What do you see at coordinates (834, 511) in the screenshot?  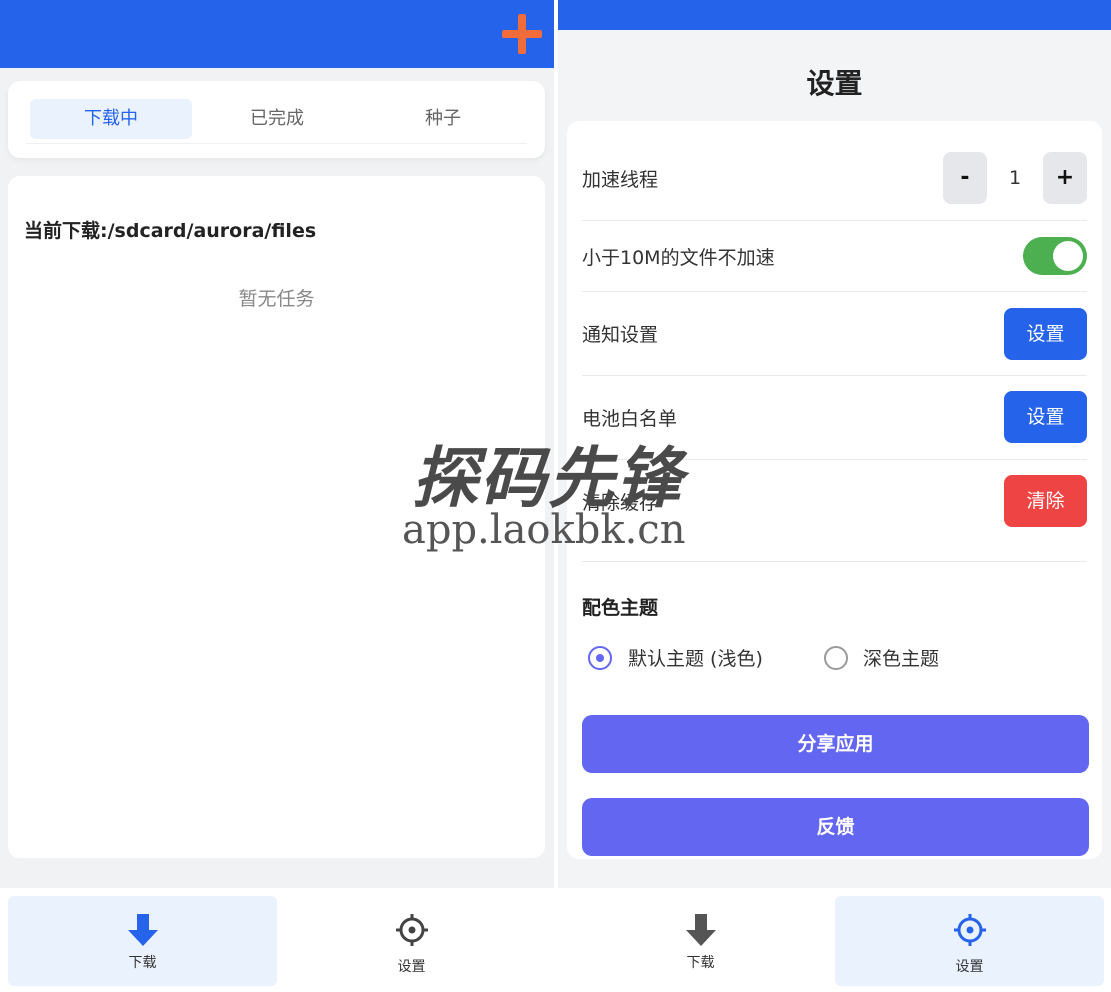 I see `setting-row-cache: 清除缓存 清除` at bounding box center [834, 511].